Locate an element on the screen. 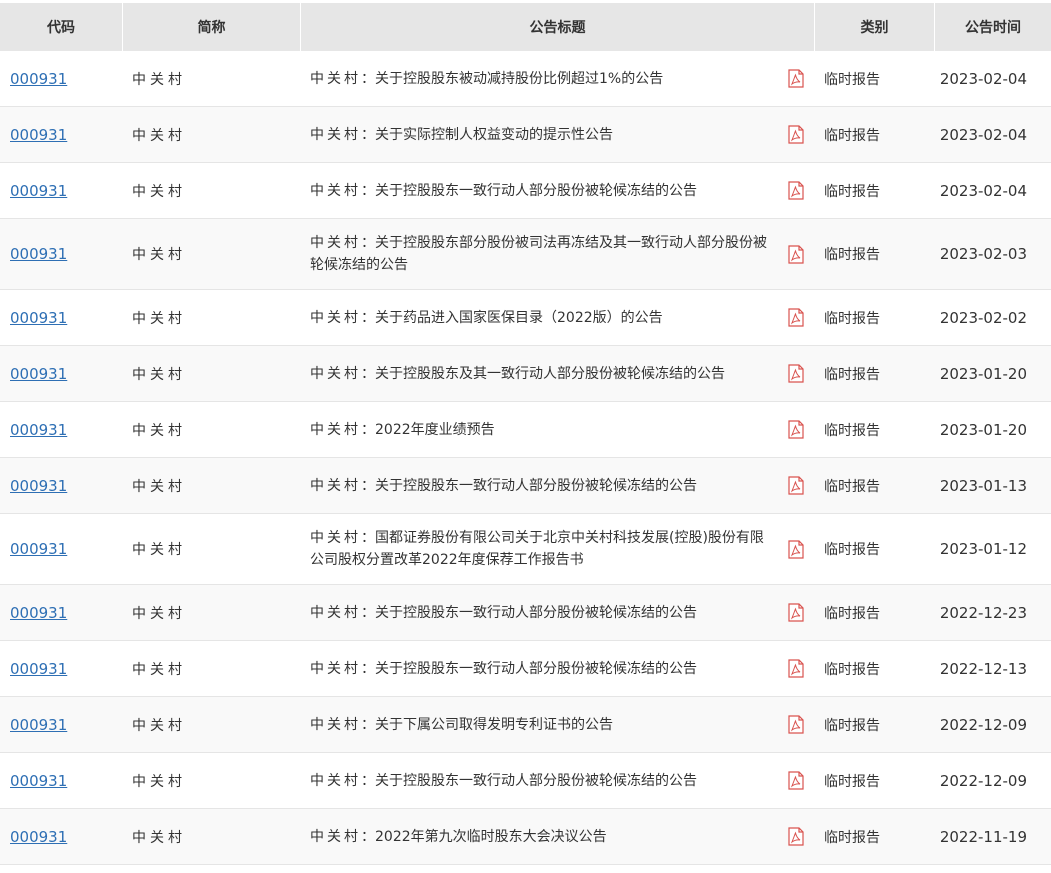  title-body: 关于控股股东被动减持股份比例超过1%的公告 is located at coordinates (519, 78).